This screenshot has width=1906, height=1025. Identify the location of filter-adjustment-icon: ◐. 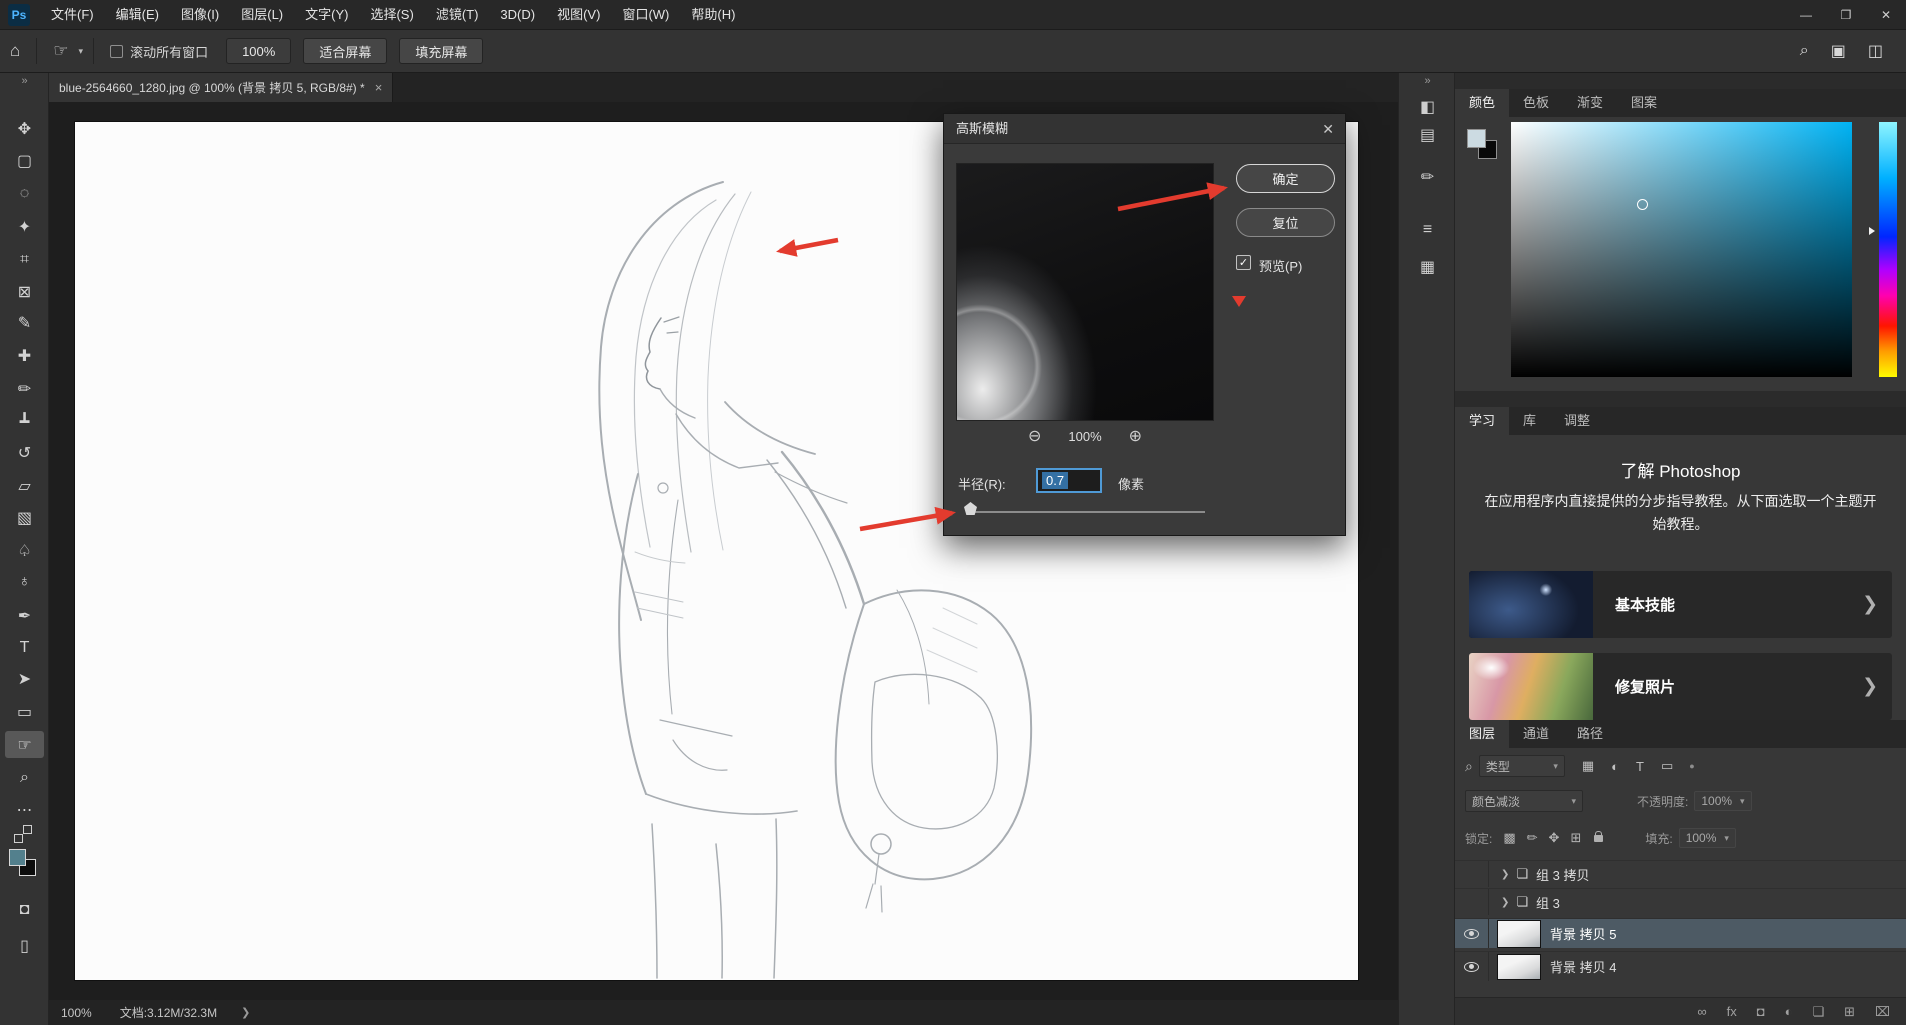
(1615, 766).